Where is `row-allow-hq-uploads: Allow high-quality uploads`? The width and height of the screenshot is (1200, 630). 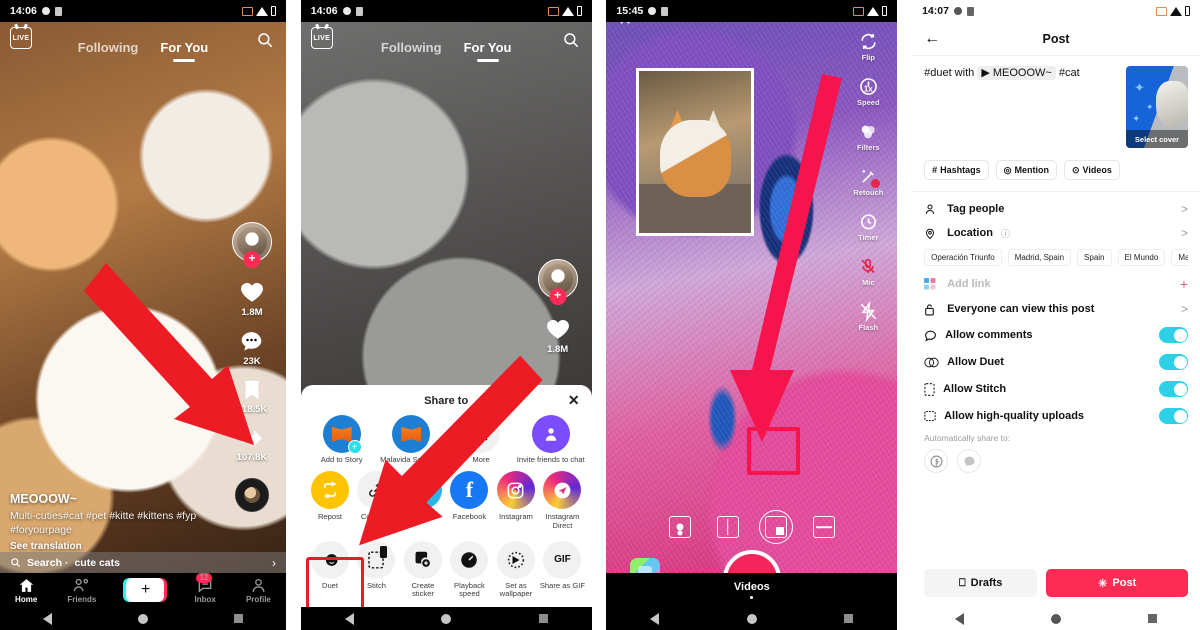
row-allow-hq-uploads: Allow high-quality uploads is located at coordinates (1056, 410).